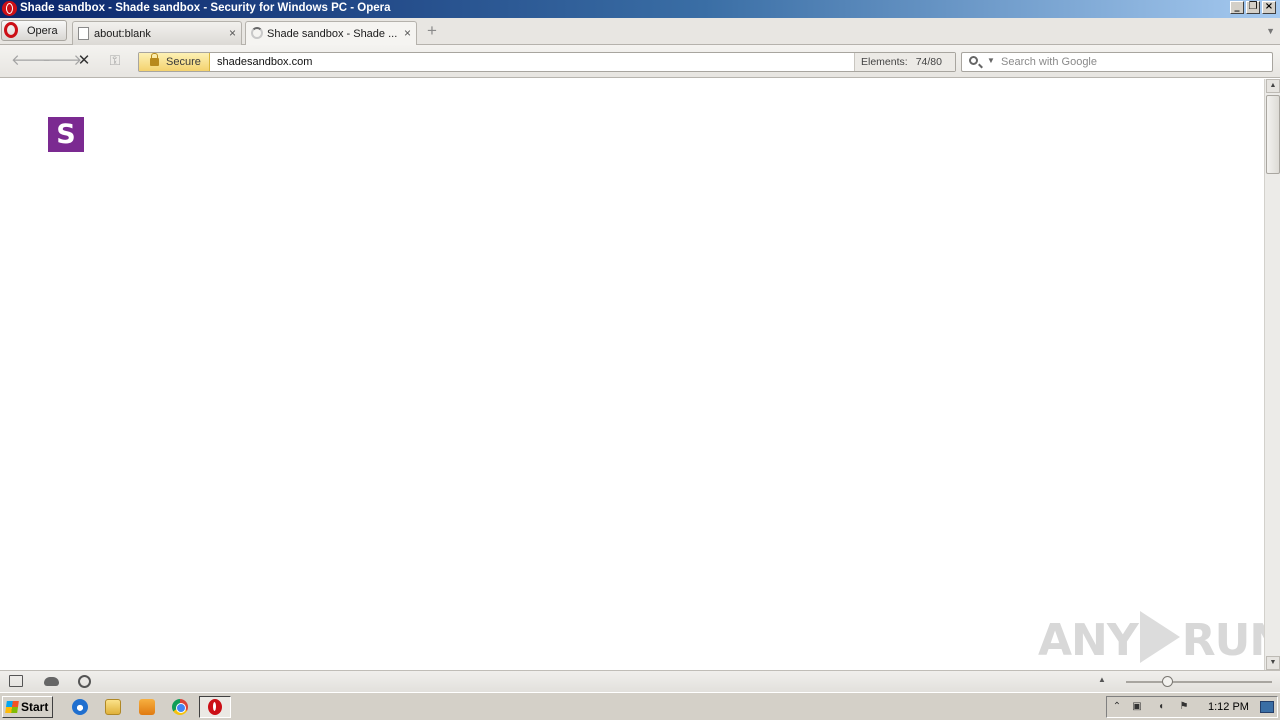 The width and height of the screenshot is (1280, 720). Describe the element at coordinates (115, 61) in the screenshot. I see `wand-key-icon: ⚿` at that location.